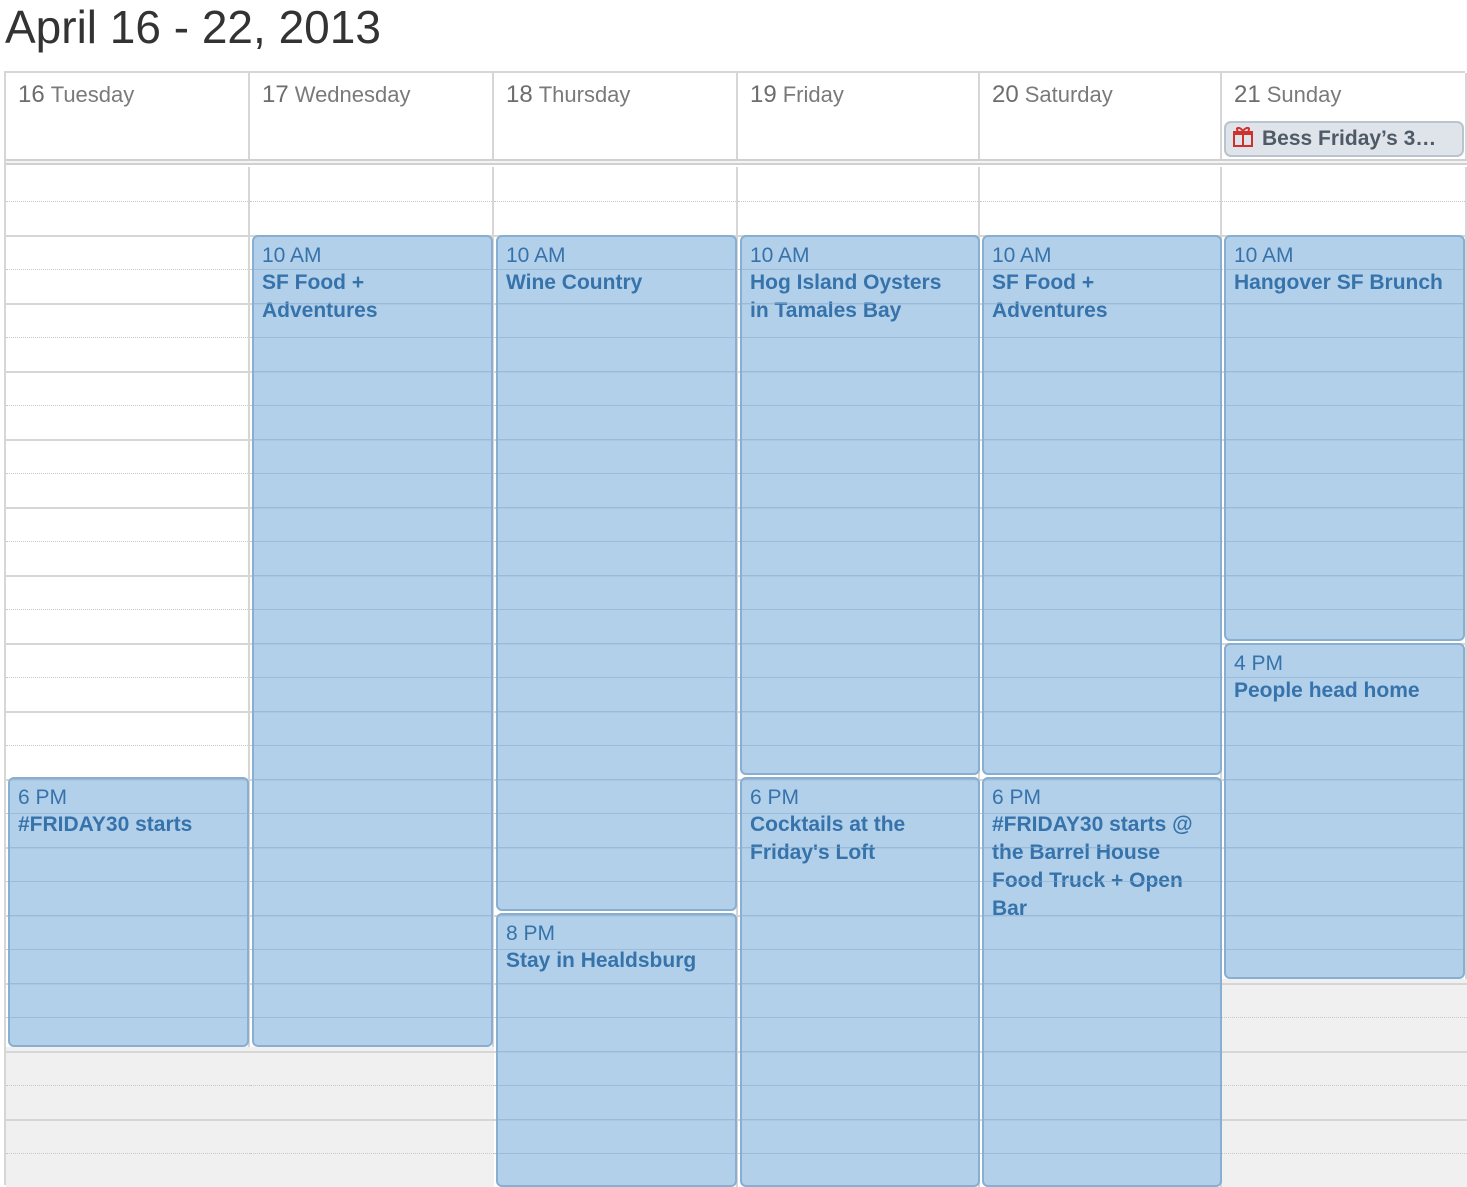  What do you see at coordinates (43, 797) in the screenshot?
I see `event-time: 6 PM` at bounding box center [43, 797].